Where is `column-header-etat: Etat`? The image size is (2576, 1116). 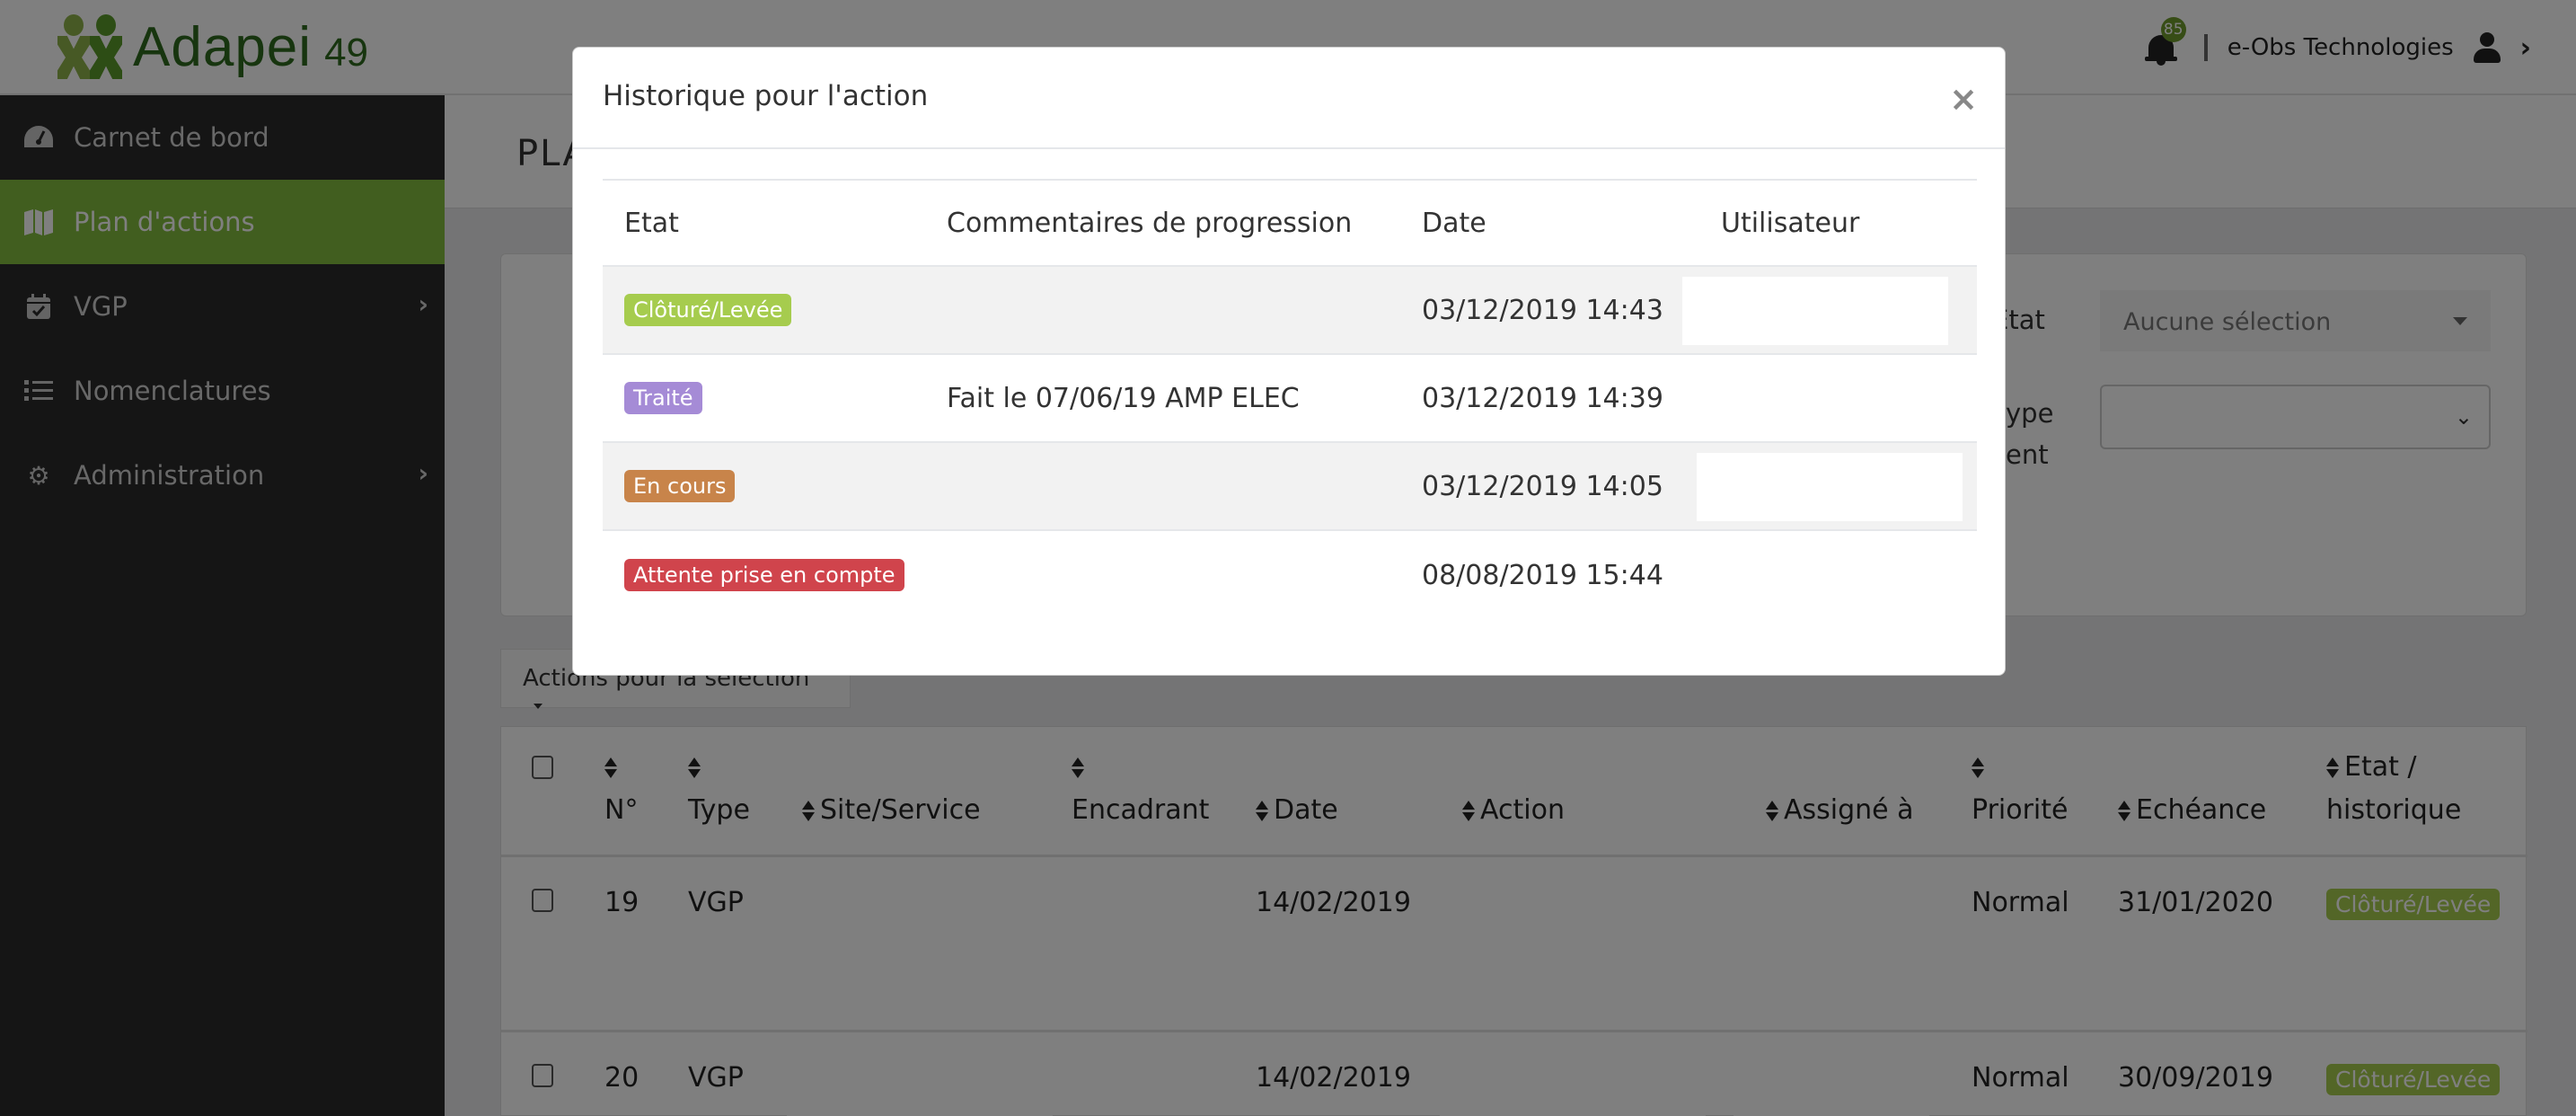 column-header-etat: Etat is located at coordinates (651, 223).